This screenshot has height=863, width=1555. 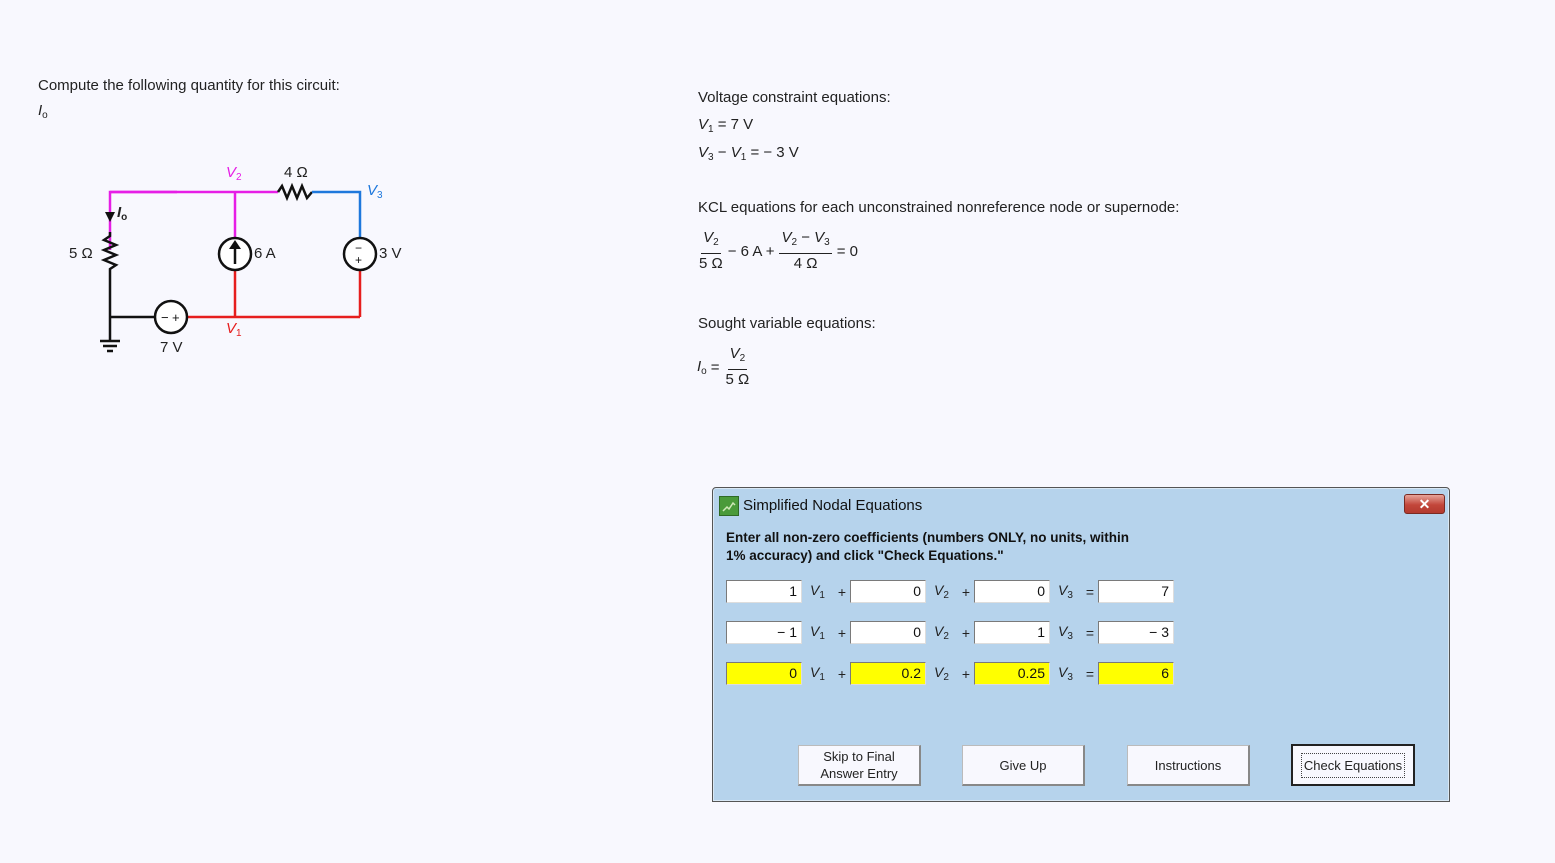 What do you see at coordinates (748, 153) in the screenshot?
I see `voltage-constraint-2: V3 − V1 = − 3 V` at bounding box center [748, 153].